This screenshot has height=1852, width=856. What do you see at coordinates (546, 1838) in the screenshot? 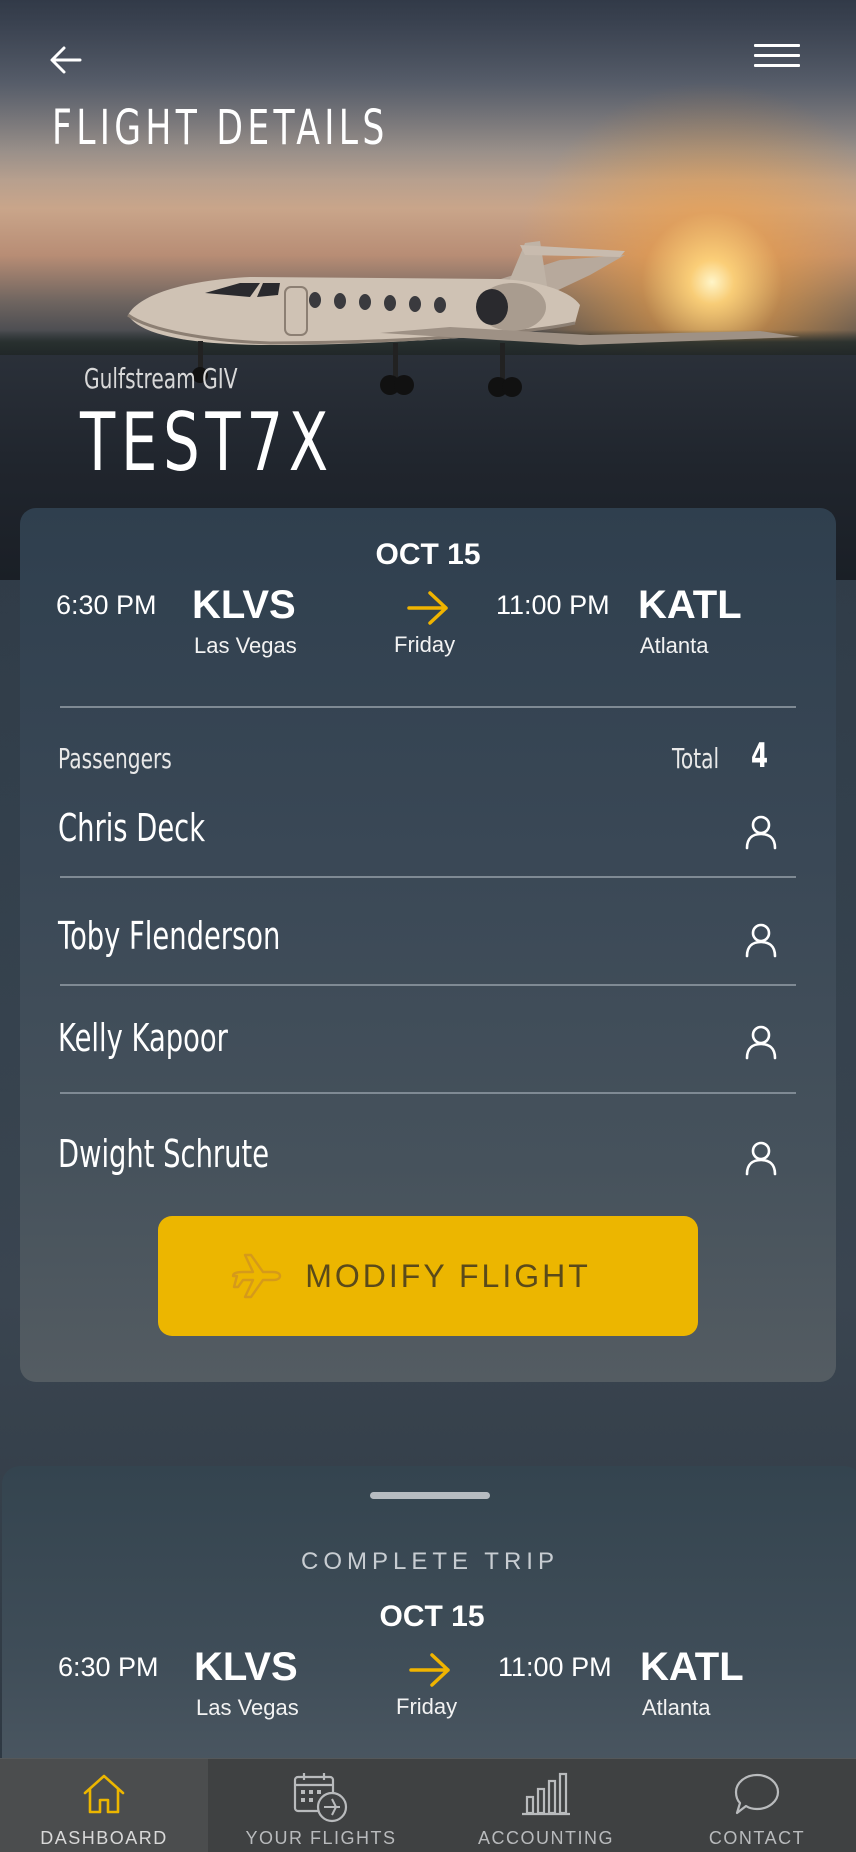
I see `nav-label: ACCOUNTING` at bounding box center [546, 1838].